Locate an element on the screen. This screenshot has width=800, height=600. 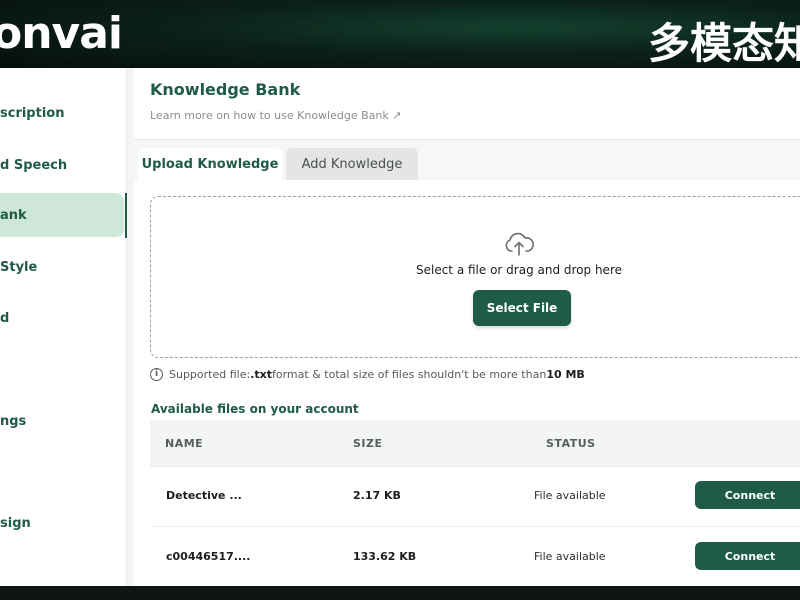
brand-logo: onvai is located at coordinates (61, 33).